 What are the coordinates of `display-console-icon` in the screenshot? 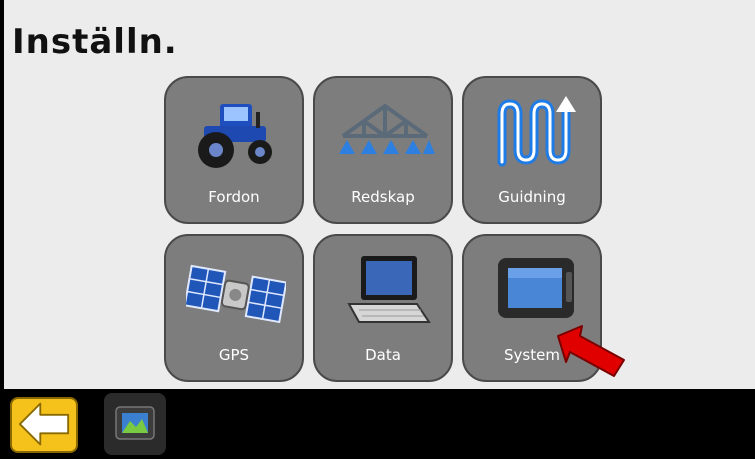 It's located at (135, 423).